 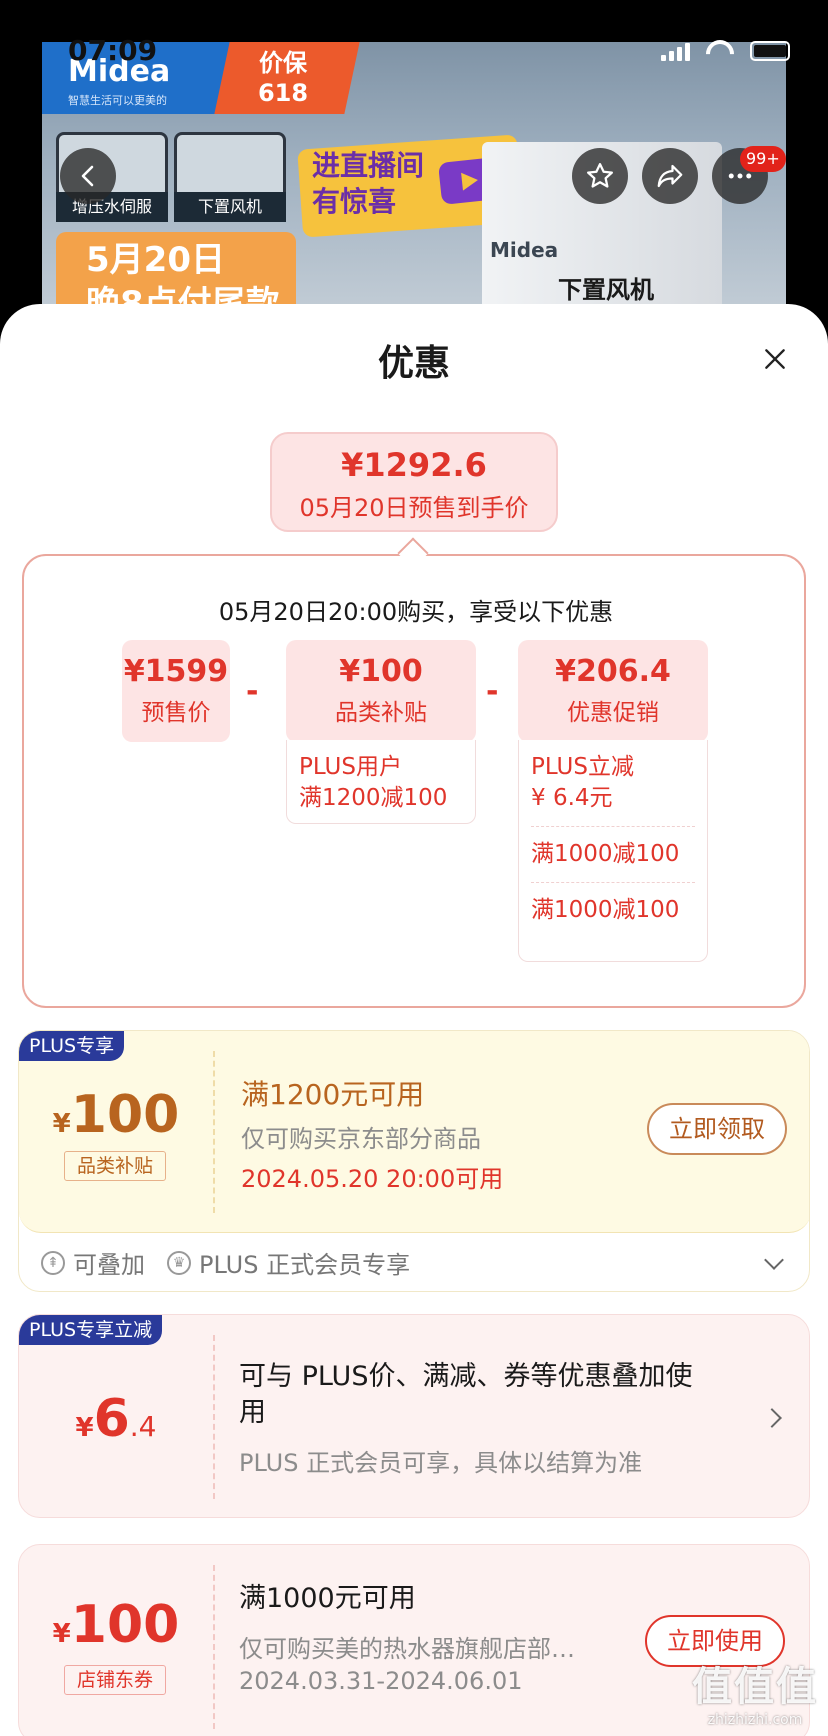 What do you see at coordinates (720, 51) in the screenshot?
I see `wifi-icon` at bounding box center [720, 51].